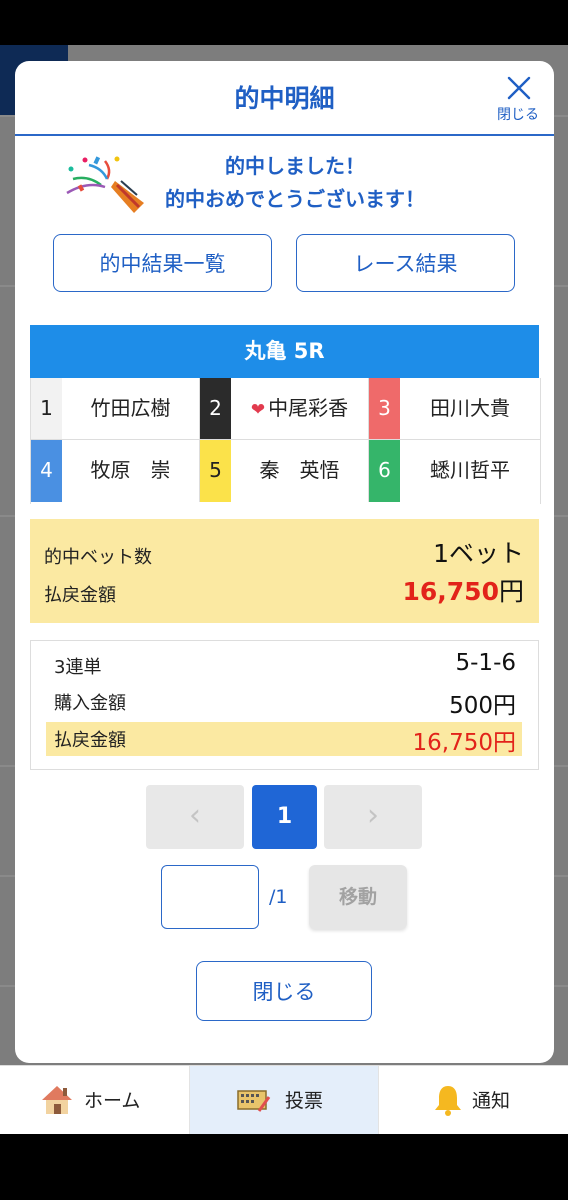 The image size is (568, 1200). Describe the element at coordinates (450, 591) in the screenshot. I see `payout-amount: 16,750` at that location.